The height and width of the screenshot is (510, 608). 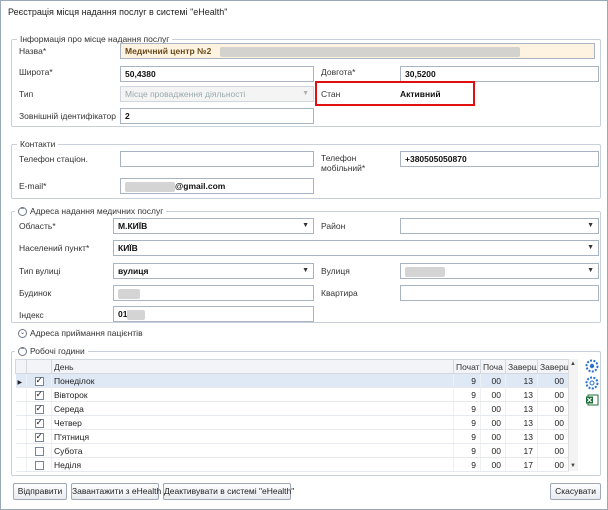 What do you see at coordinates (116, 491) in the screenshot?
I see `load-from-ehealth-button: Завантажити з eHealth` at bounding box center [116, 491].